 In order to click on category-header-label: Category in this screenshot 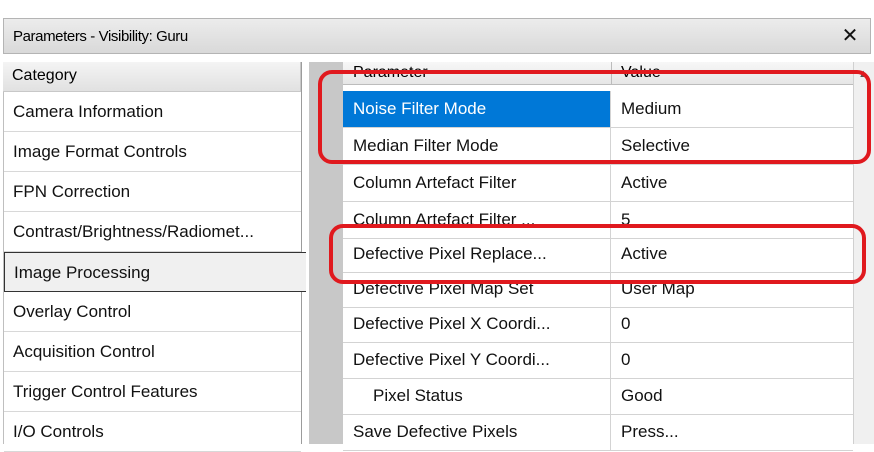, I will do `click(44, 75)`.